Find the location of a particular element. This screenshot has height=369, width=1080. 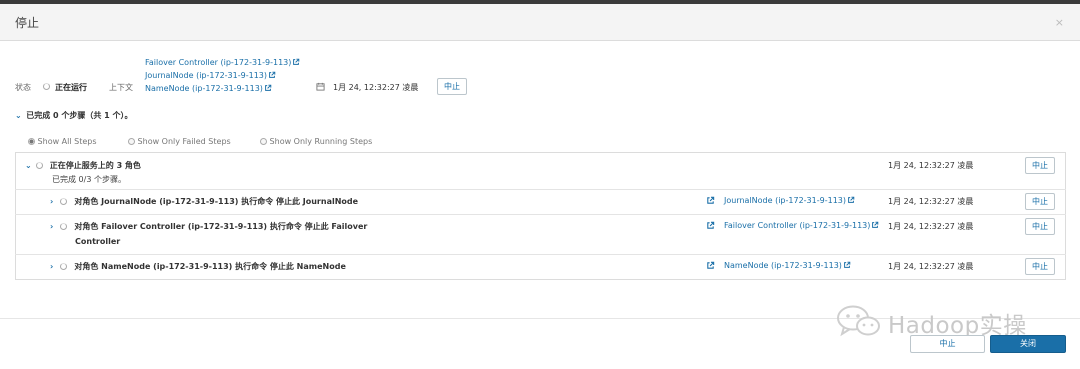

context-link-failover-text: Failover Controller (ip-172-31-9-113) is located at coordinates (218, 62).